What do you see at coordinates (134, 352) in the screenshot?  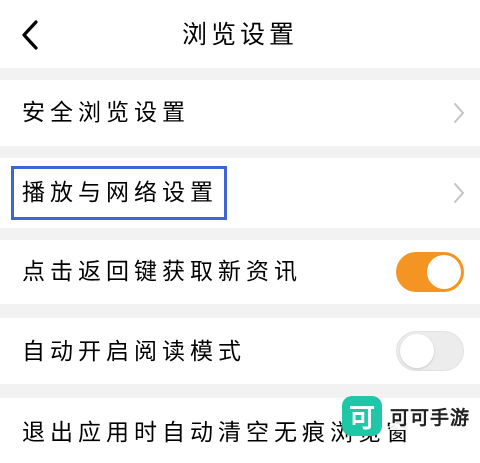 I see `setting-label: 自动开启阅读模式` at bounding box center [134, 352].